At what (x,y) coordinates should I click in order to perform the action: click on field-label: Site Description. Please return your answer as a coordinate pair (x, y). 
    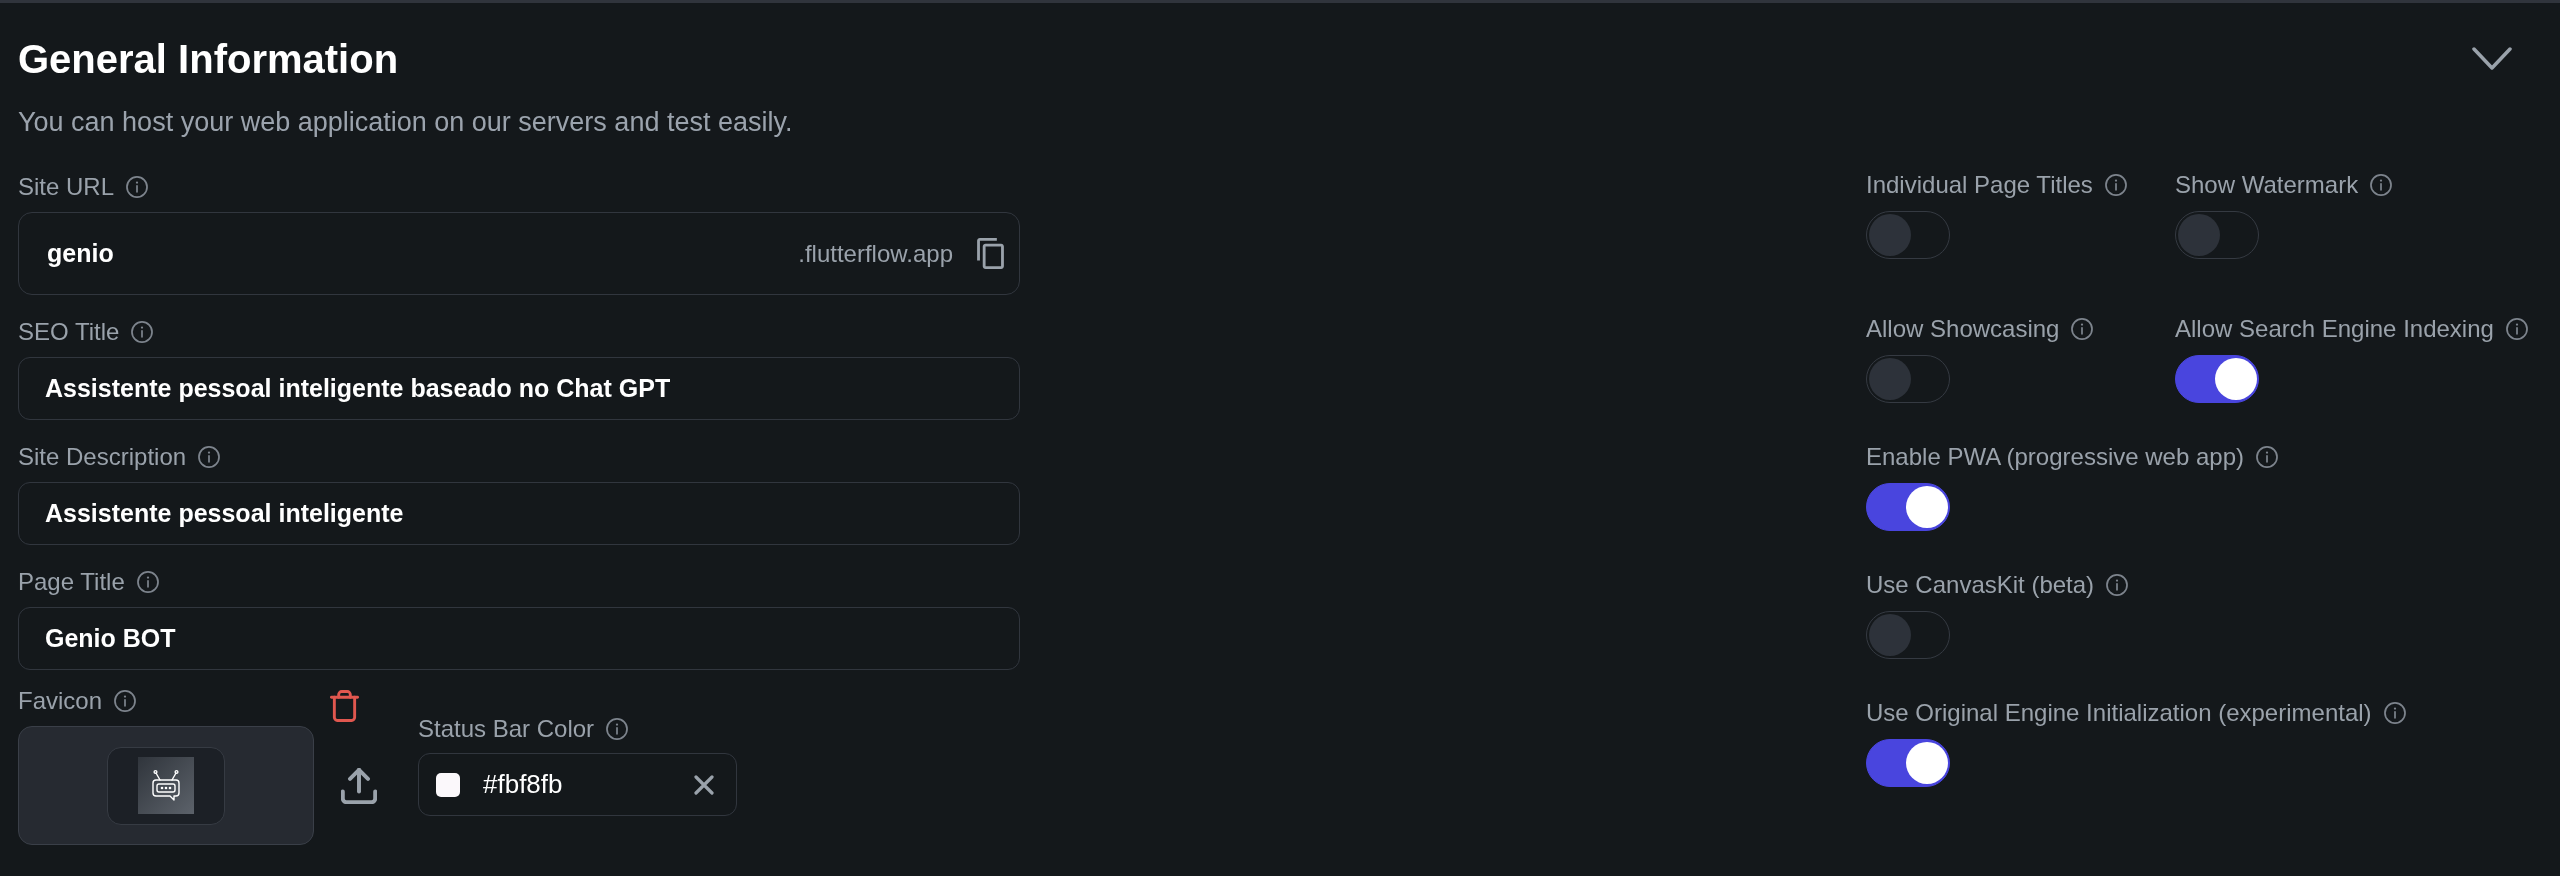
    Looking at the image, I should click on (102, 457).